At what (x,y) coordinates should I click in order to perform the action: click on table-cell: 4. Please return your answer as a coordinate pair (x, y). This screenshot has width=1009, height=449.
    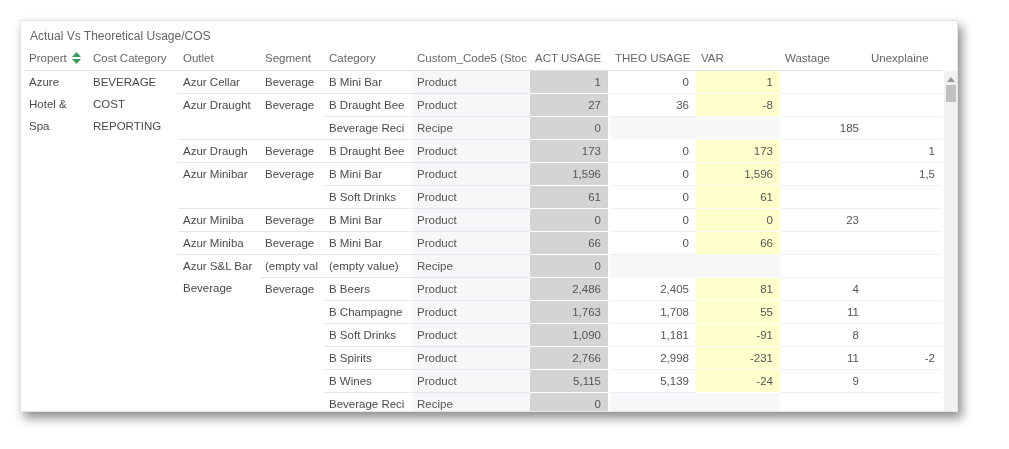
    Looking at the image, I should click on (823, 289).